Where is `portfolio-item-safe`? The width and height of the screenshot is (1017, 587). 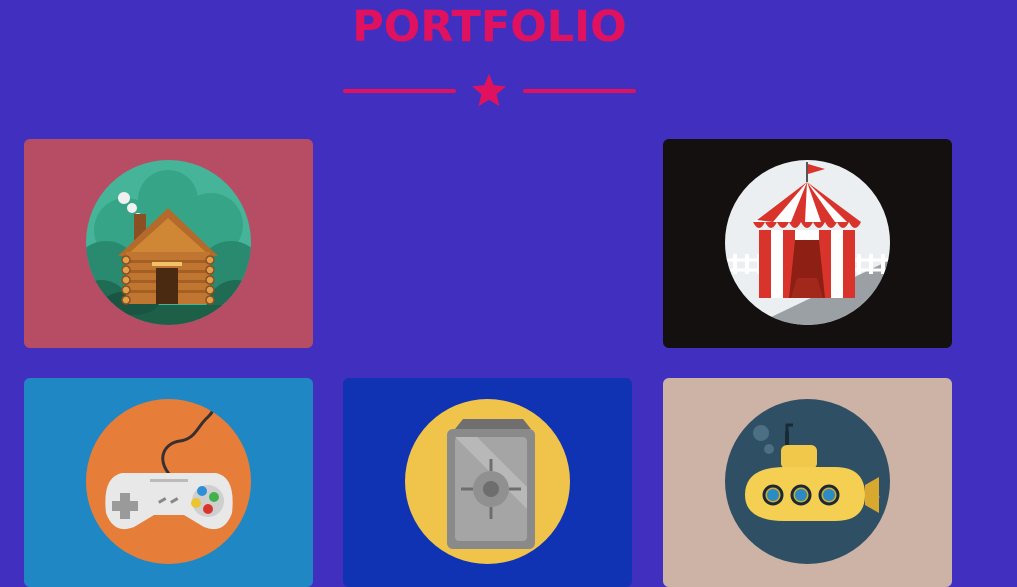
portfolio-item-safe is located at coordinates (487, 482).